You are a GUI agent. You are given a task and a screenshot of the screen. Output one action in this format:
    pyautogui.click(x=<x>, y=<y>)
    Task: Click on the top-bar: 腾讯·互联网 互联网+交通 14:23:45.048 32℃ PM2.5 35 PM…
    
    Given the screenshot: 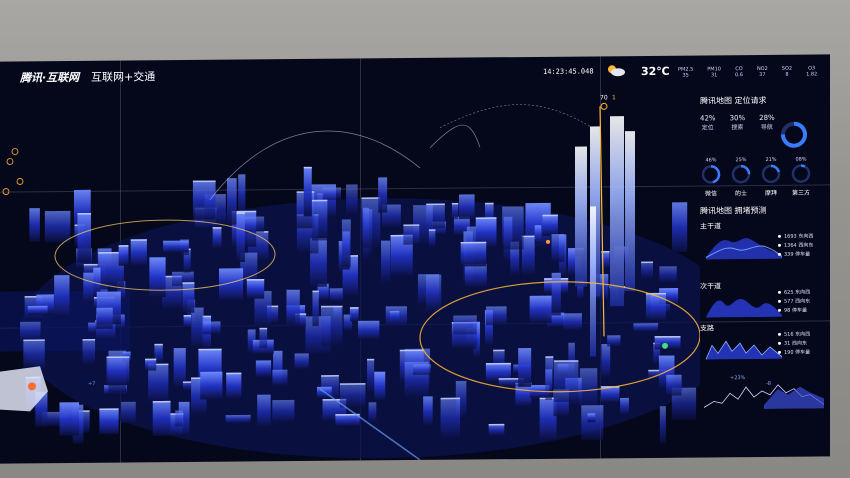 What is the action you would take?
    pyautogui.click(x=415, y=72)
    